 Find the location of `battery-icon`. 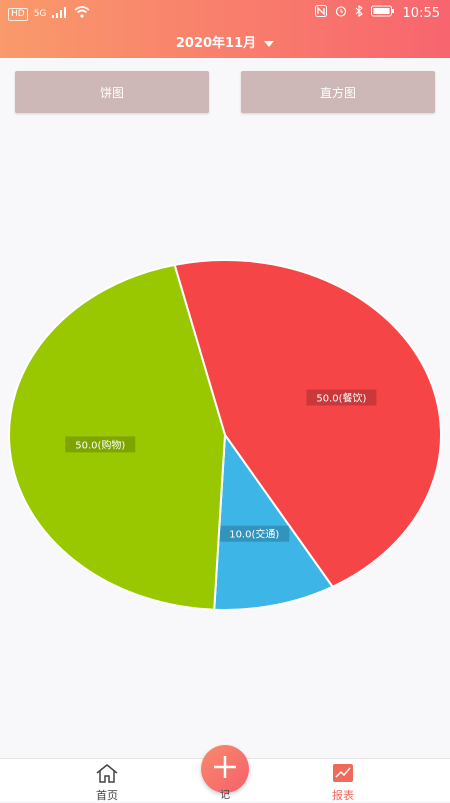

battery-icon is located at coordinates (382, 13).